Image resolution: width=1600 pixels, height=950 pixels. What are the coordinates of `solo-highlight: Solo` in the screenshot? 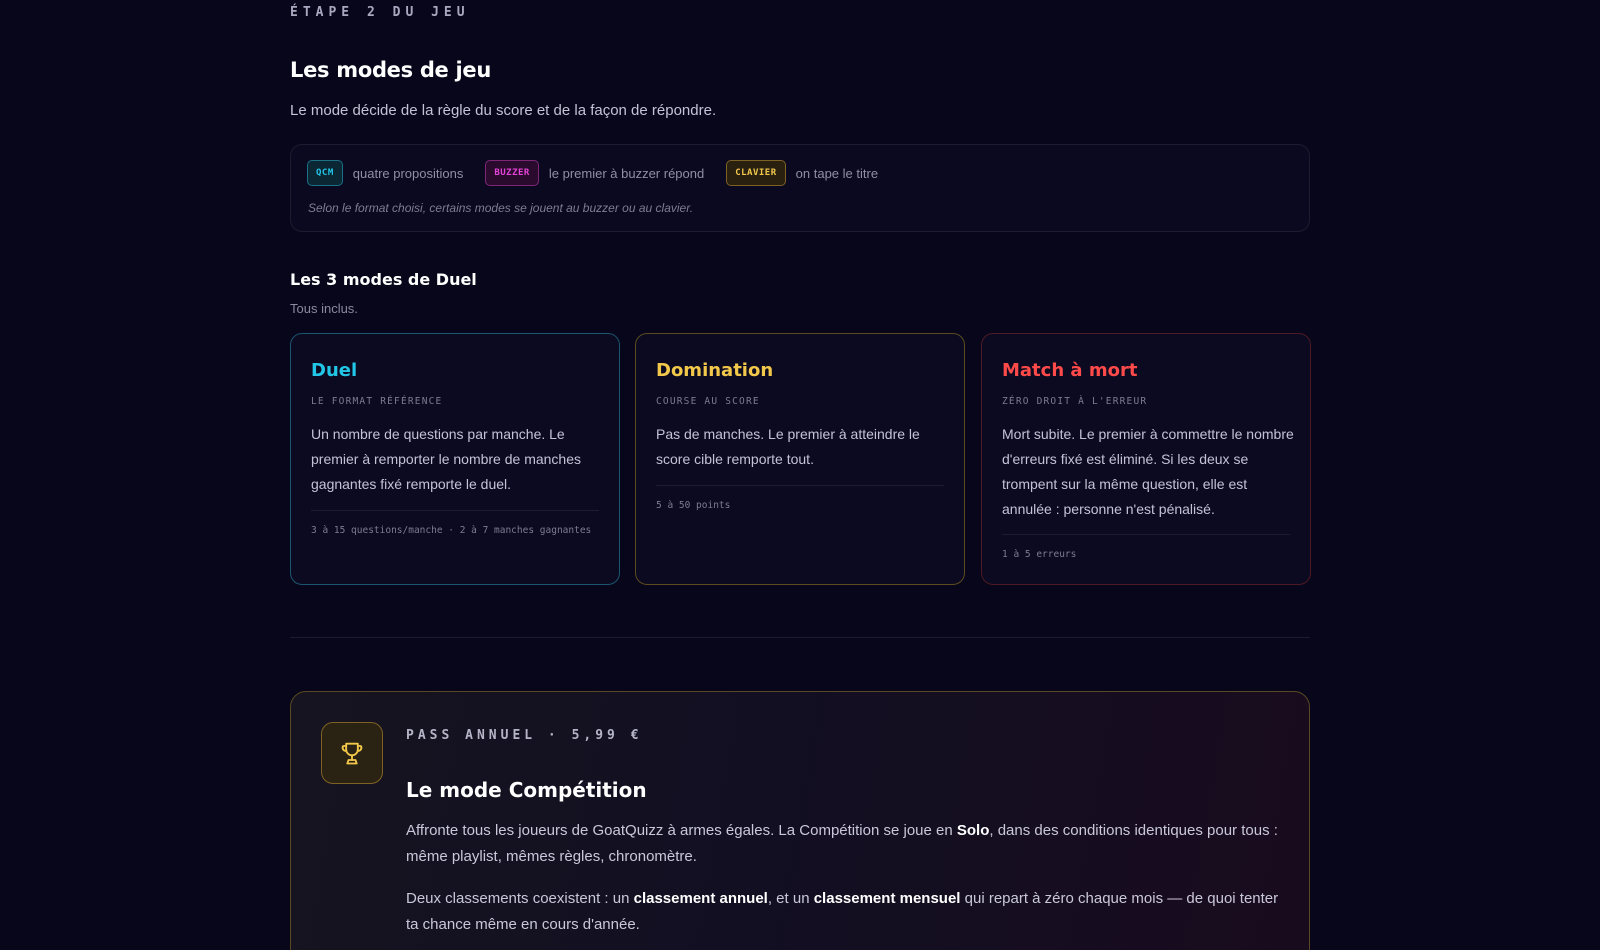 It's located at (973, 830).